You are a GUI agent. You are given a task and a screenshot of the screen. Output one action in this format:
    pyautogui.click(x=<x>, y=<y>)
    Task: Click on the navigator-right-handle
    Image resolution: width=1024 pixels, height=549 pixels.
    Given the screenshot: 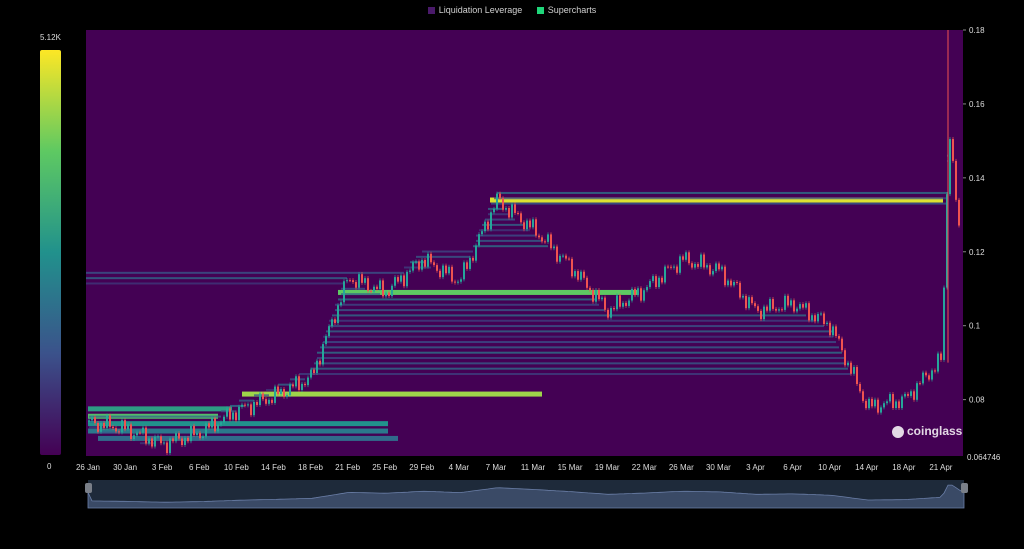 What is the action you would take?
    pyautogui.click(x=964, y=488)
    